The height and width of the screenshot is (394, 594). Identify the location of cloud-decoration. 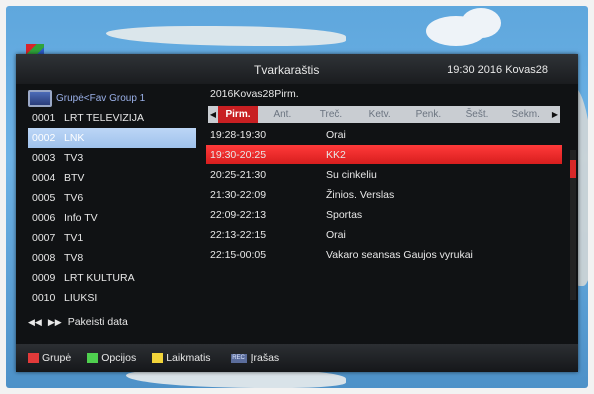
(481, 23).